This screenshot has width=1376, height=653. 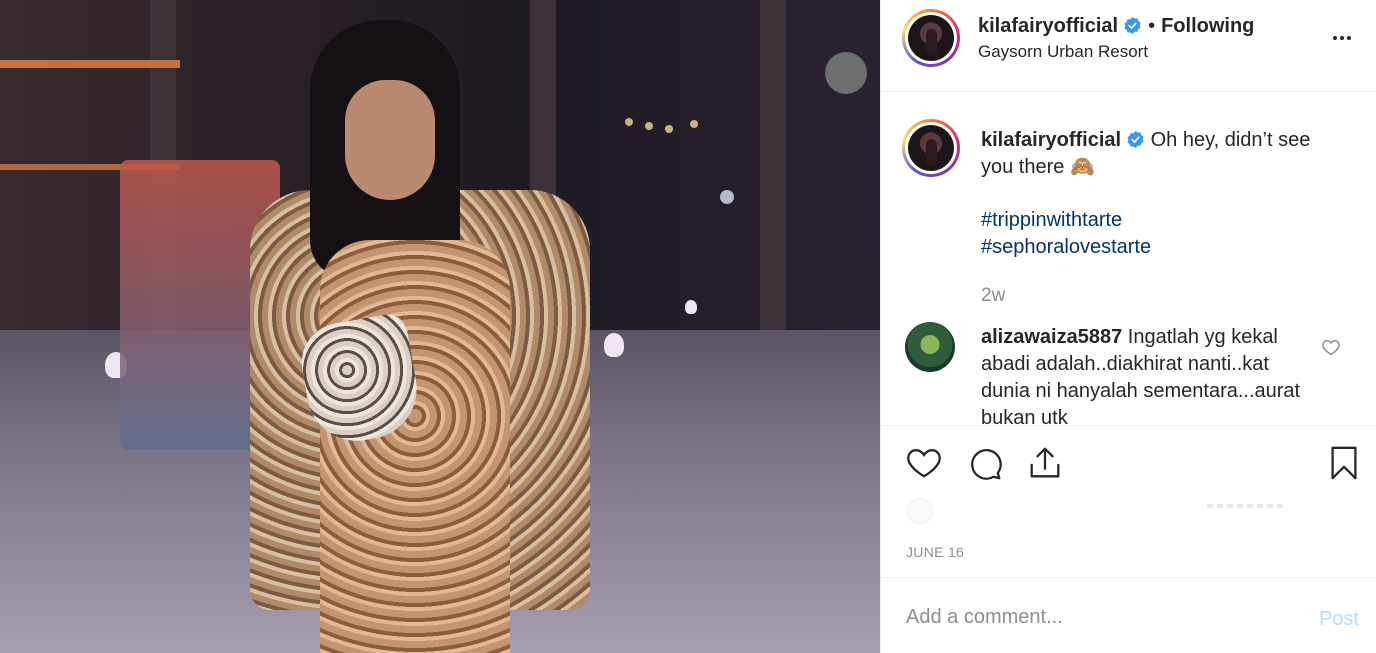 I want to click on following-button: Following, so click(x=1207, y=26).